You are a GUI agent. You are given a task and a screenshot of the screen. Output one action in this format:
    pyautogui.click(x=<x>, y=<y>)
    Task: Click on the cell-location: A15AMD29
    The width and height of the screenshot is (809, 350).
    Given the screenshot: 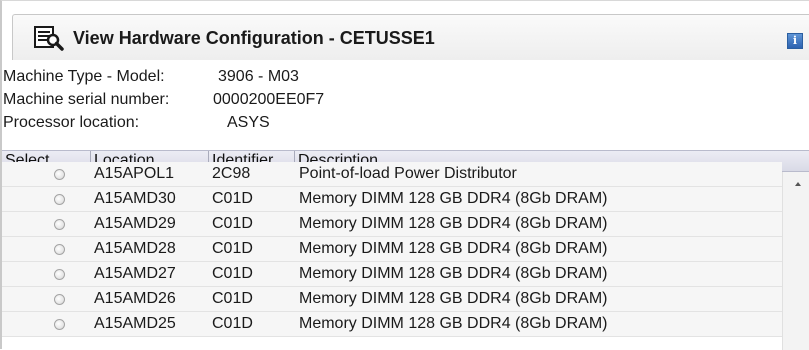 What is the action you would take?
    pyautogui.click(x=135, y=223)
    